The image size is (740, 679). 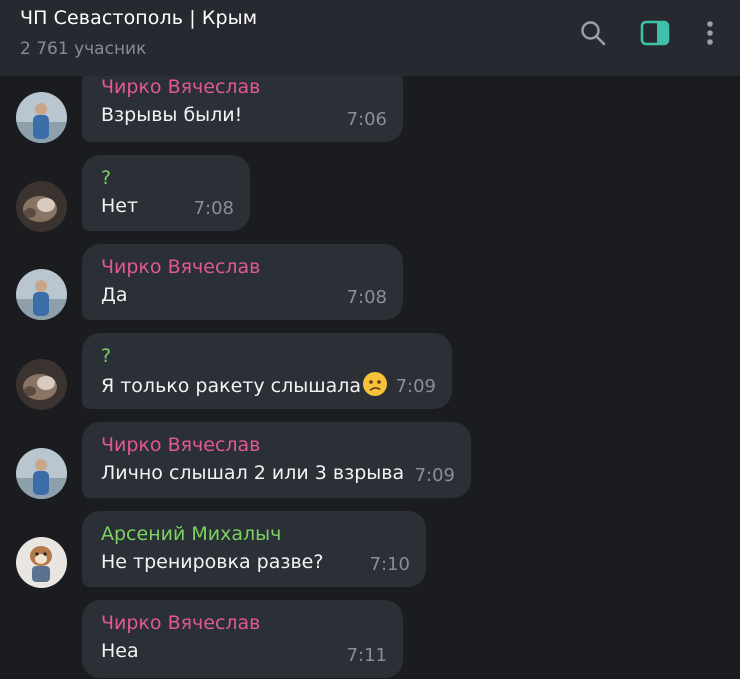 I want to click on more-vertical-icon, so click(x=710, y=33).